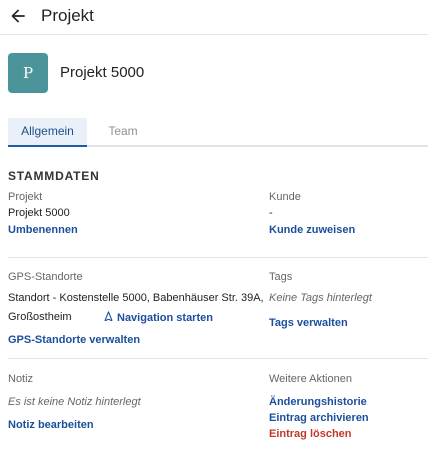  What do you see at coordinates (18, 16) in the screenshot?
I see `arrow-back-icon` at bounding box center [18, 16].